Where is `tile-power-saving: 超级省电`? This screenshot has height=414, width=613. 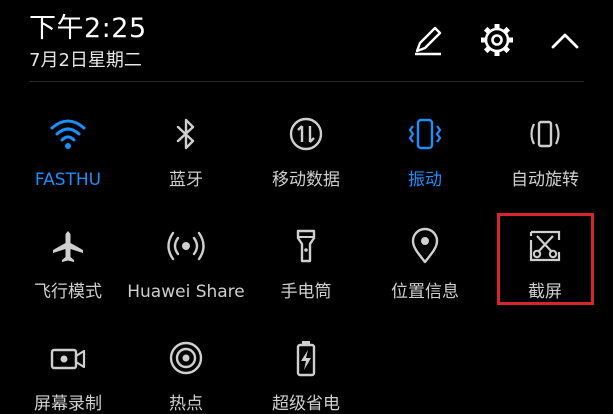
tile-power-saving: 超级省电 is located at coordinates (306, 376).